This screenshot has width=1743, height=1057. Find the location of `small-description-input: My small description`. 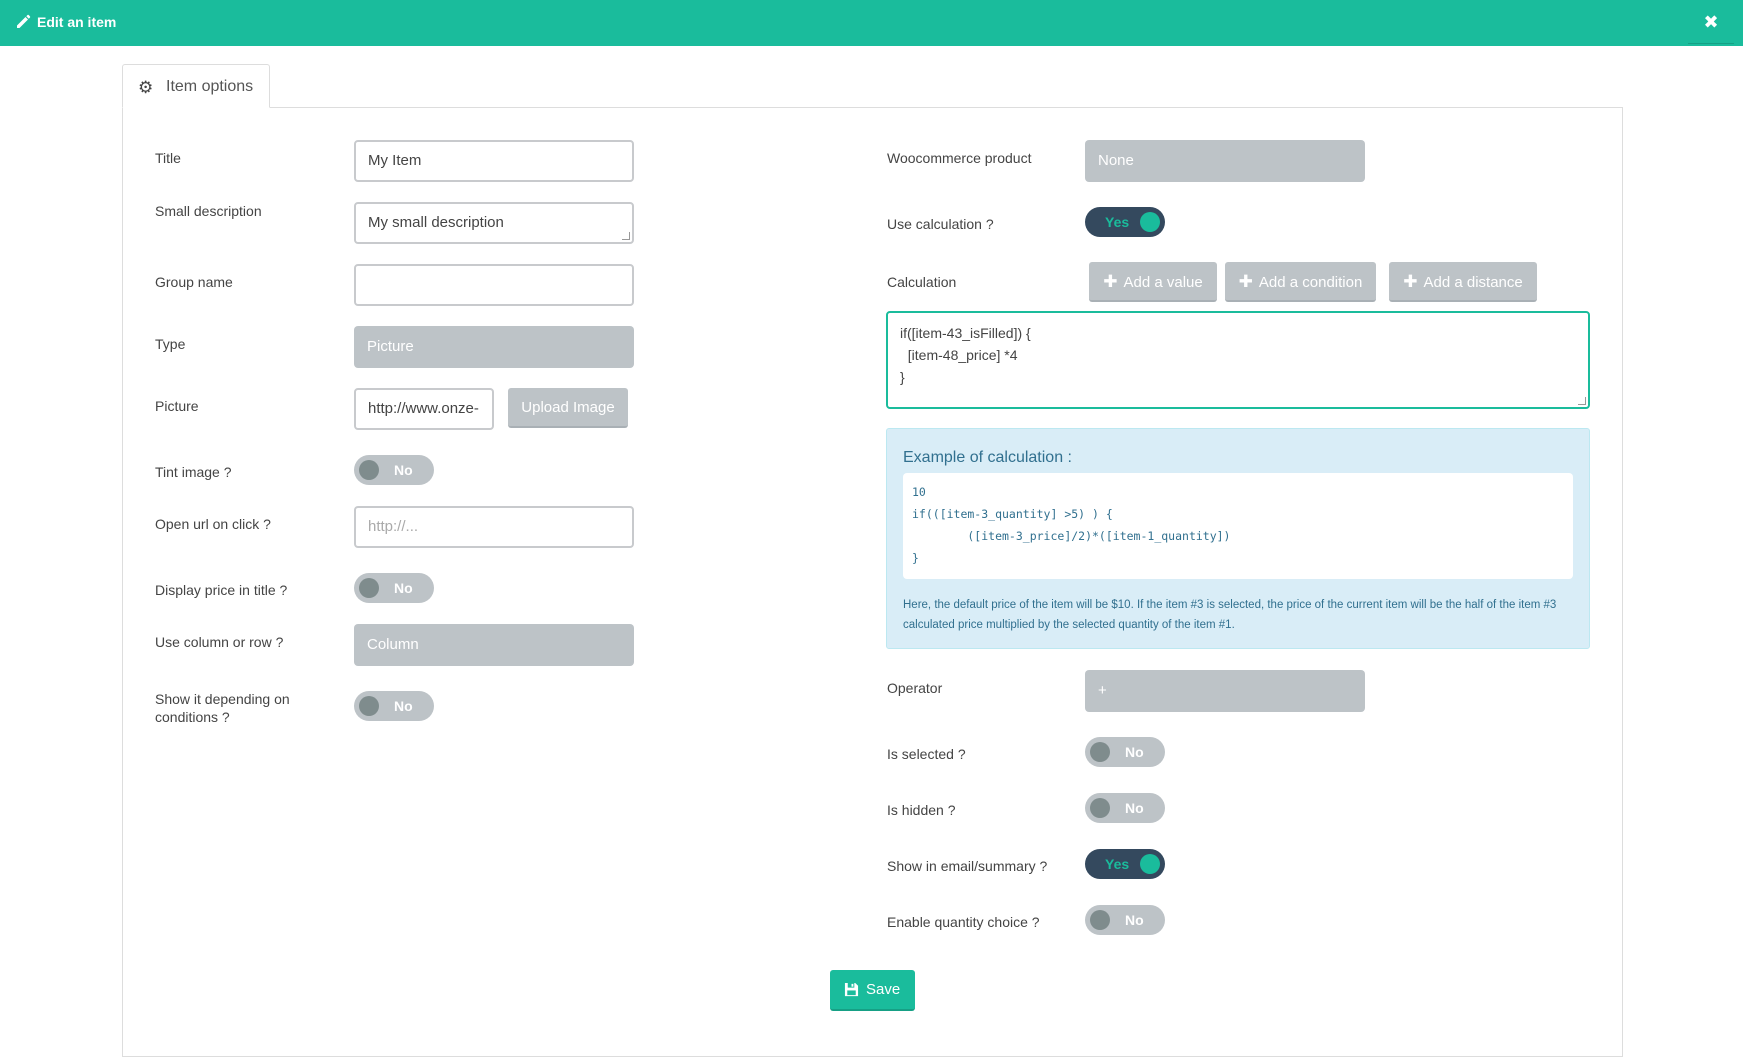

small-description-input: My small description is located at coordinates (494, 223).